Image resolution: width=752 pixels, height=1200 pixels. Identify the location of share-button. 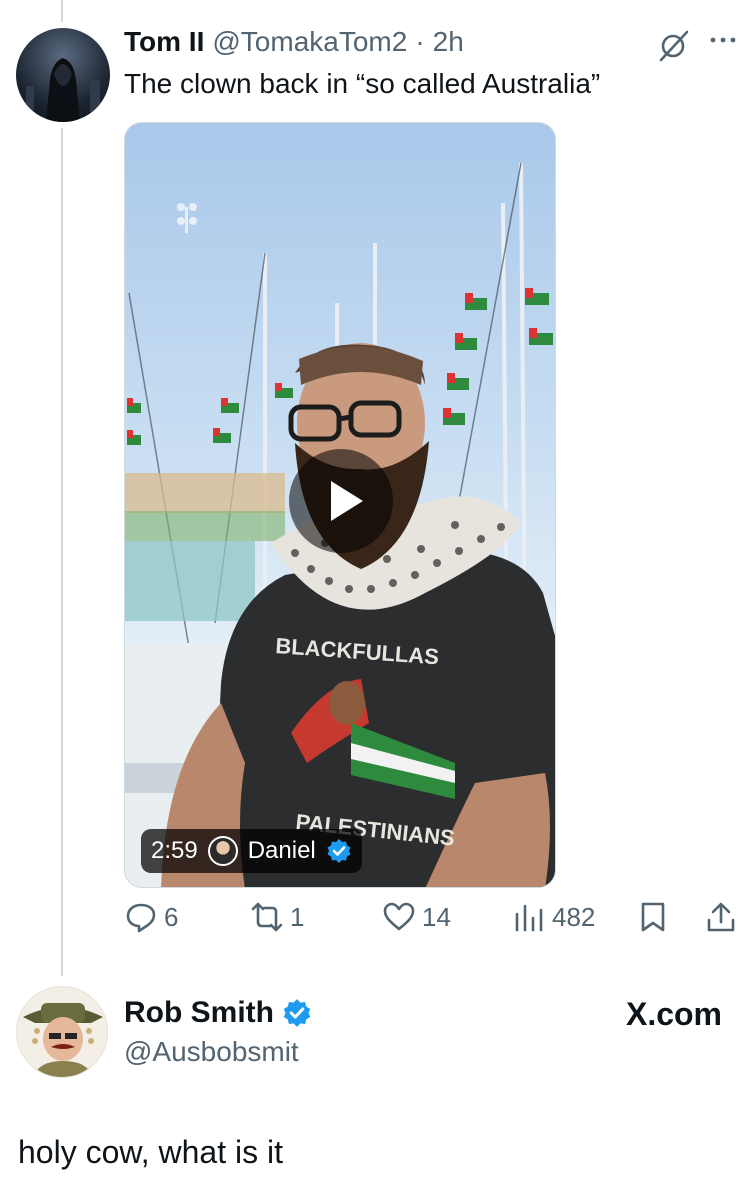
(721, 917).